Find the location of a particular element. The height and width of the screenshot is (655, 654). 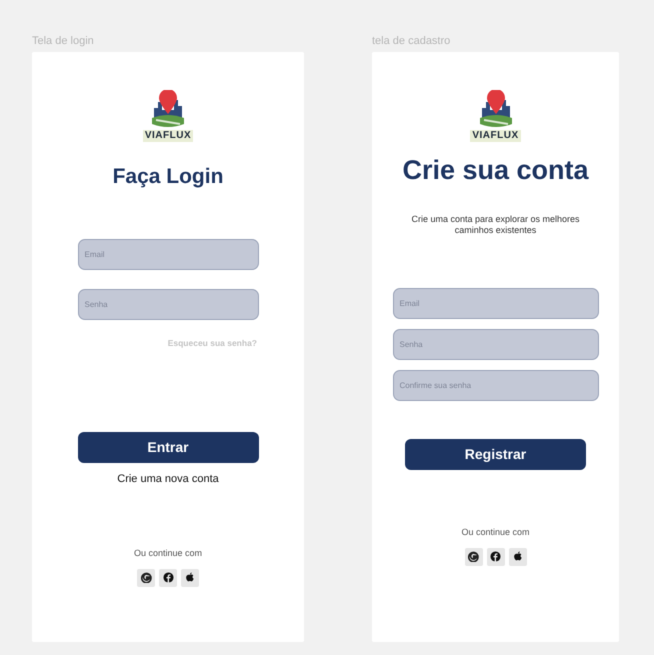

submit-button: Entrar is located at coordinates (168, 447).